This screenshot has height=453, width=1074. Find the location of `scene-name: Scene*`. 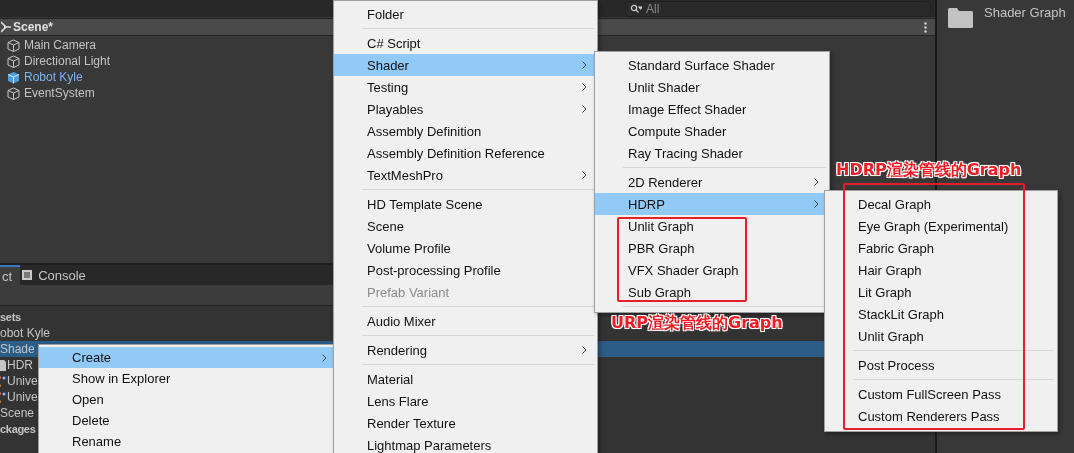

scene-name: Scene* is located at coordinates (34, 27).